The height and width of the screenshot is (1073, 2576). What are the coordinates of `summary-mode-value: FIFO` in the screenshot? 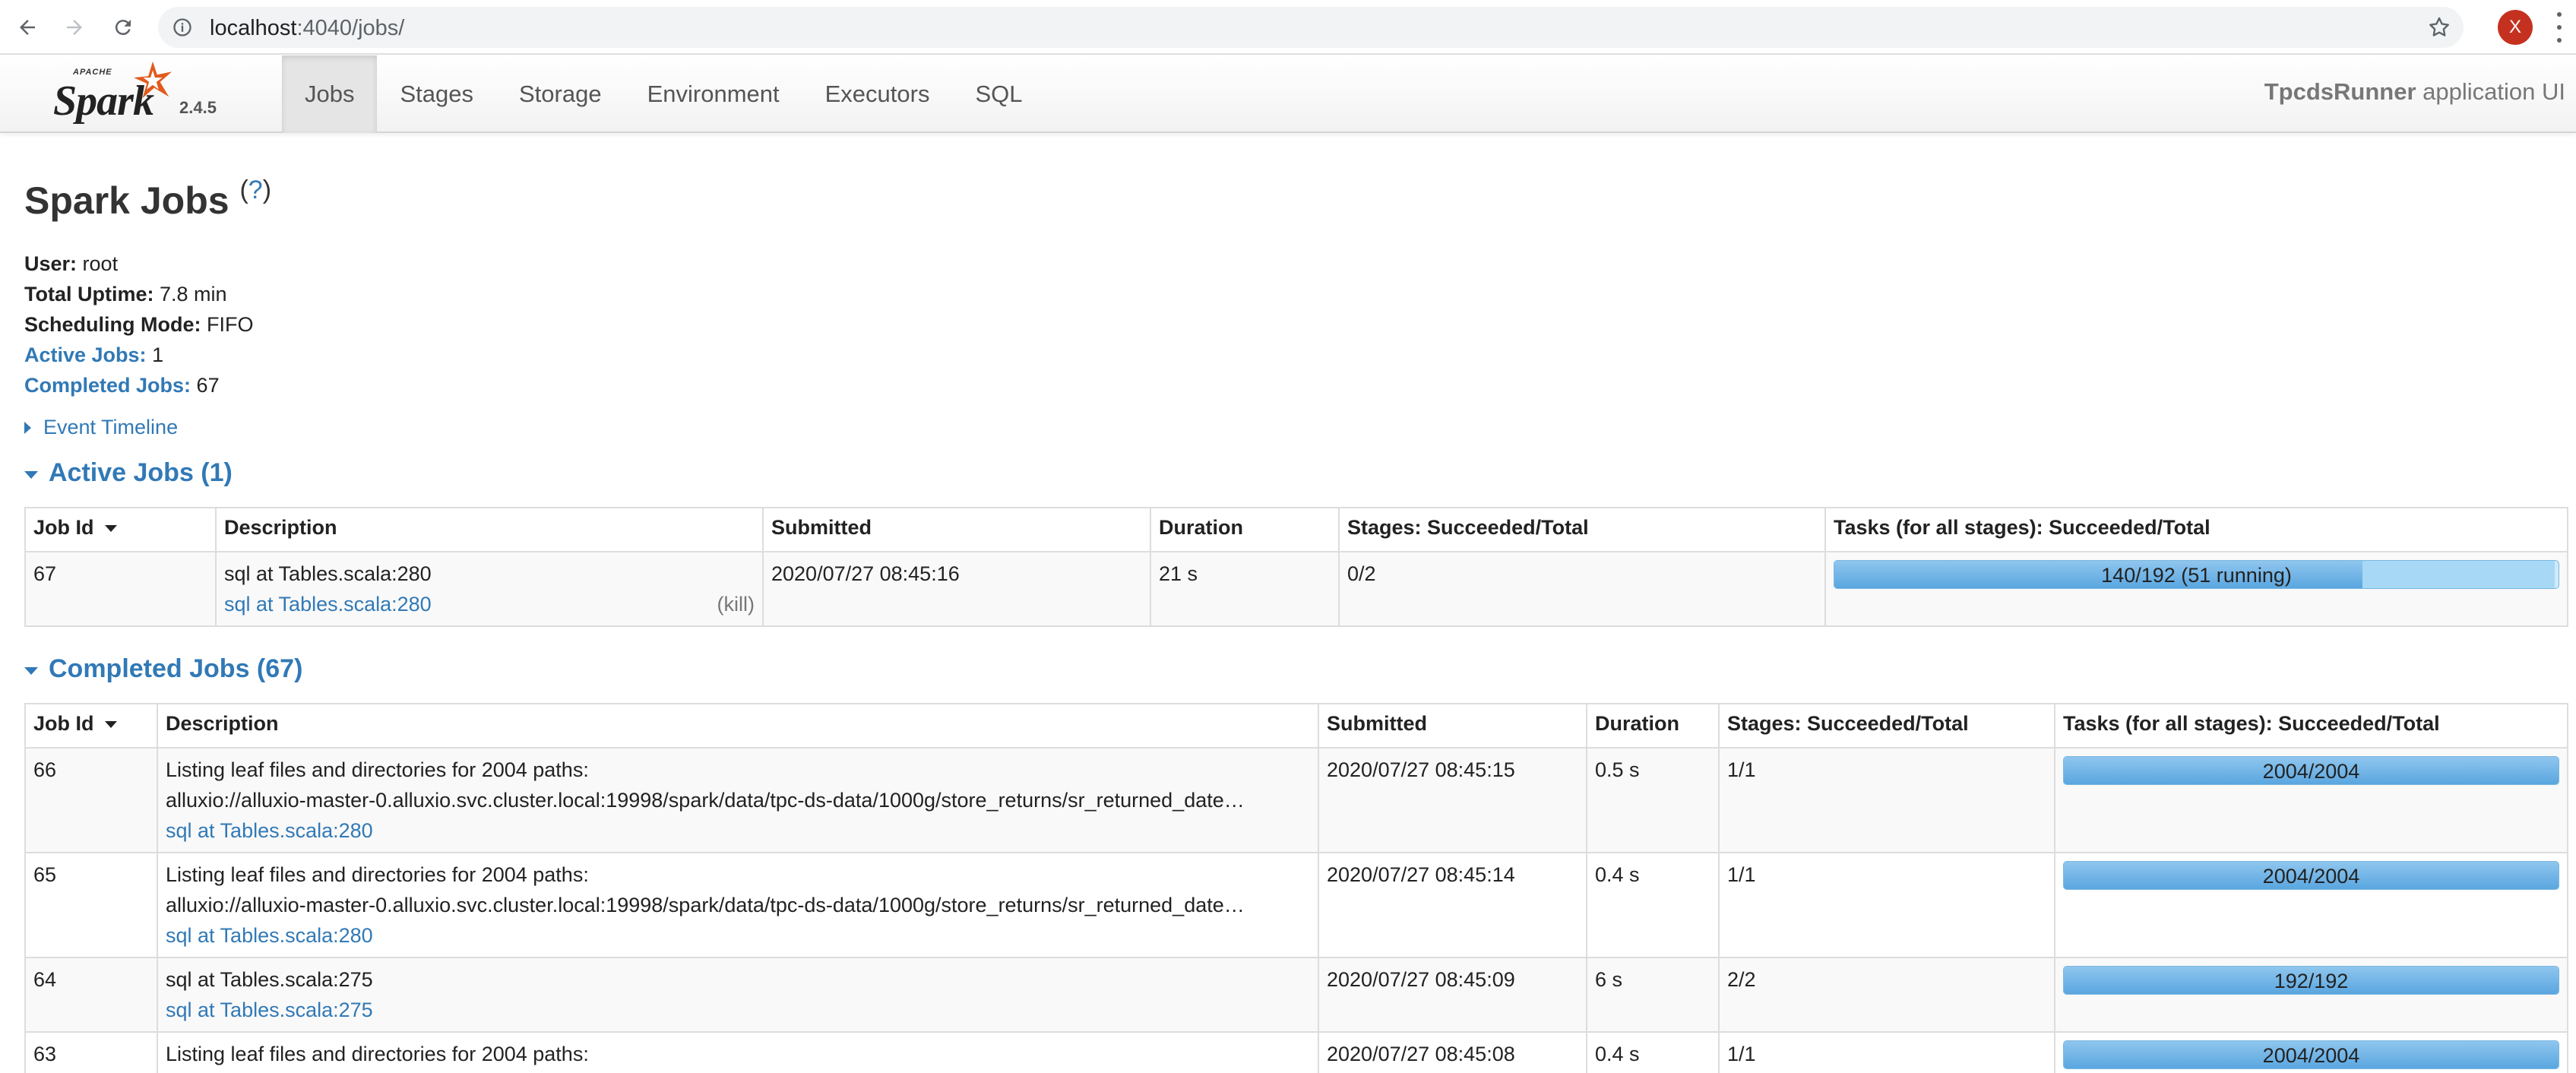 It's located at (231, 324).